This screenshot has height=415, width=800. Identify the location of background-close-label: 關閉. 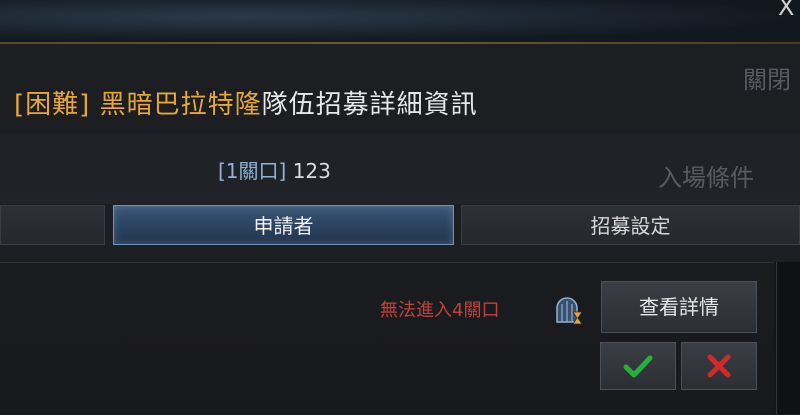
(767, 80).